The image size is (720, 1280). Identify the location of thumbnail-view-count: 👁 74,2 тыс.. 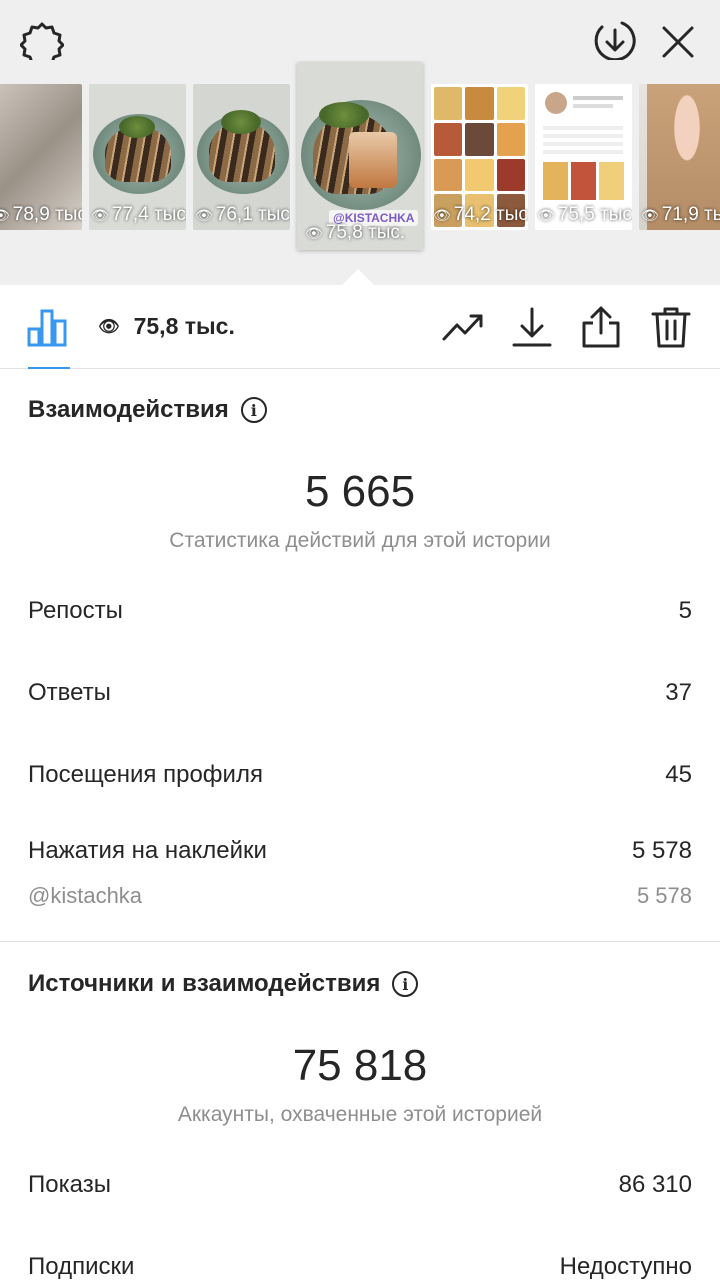
(480, 214).